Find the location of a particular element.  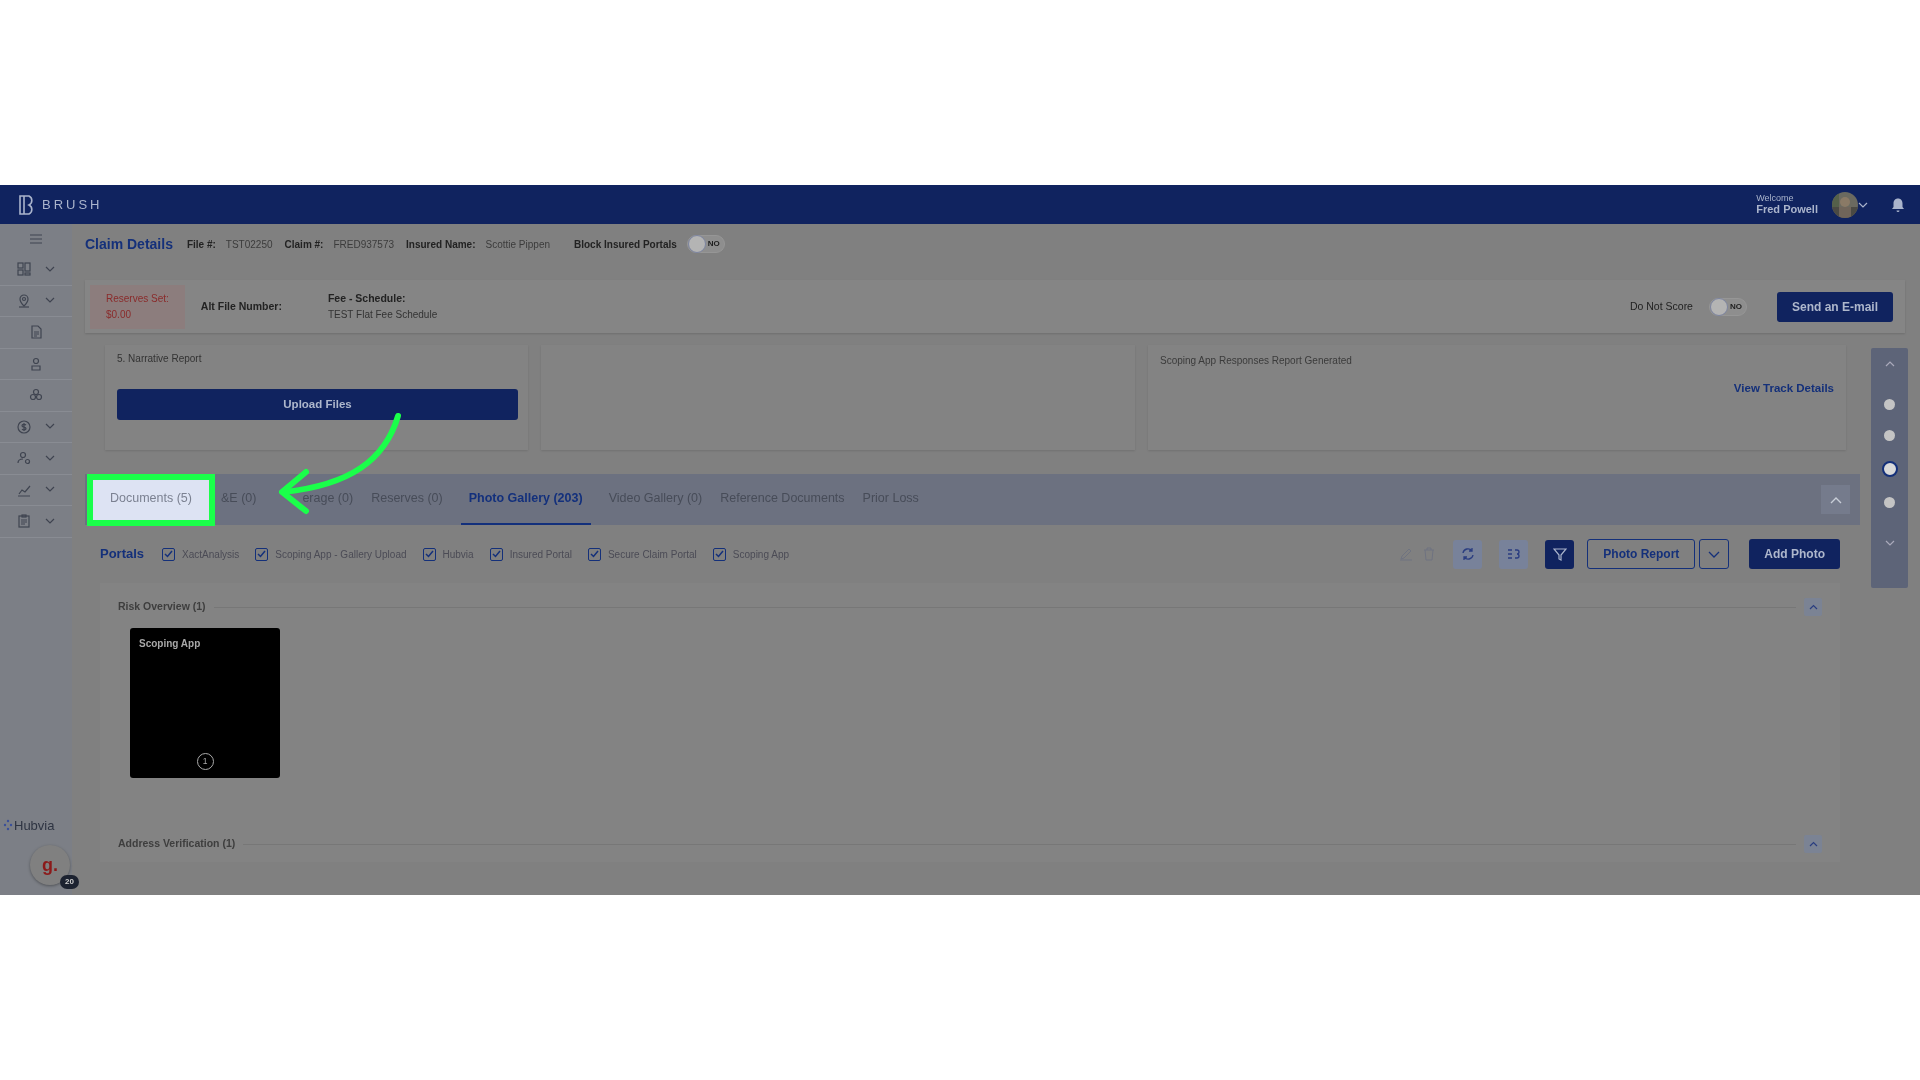

logo-icon is located at coordinates (27, 204).